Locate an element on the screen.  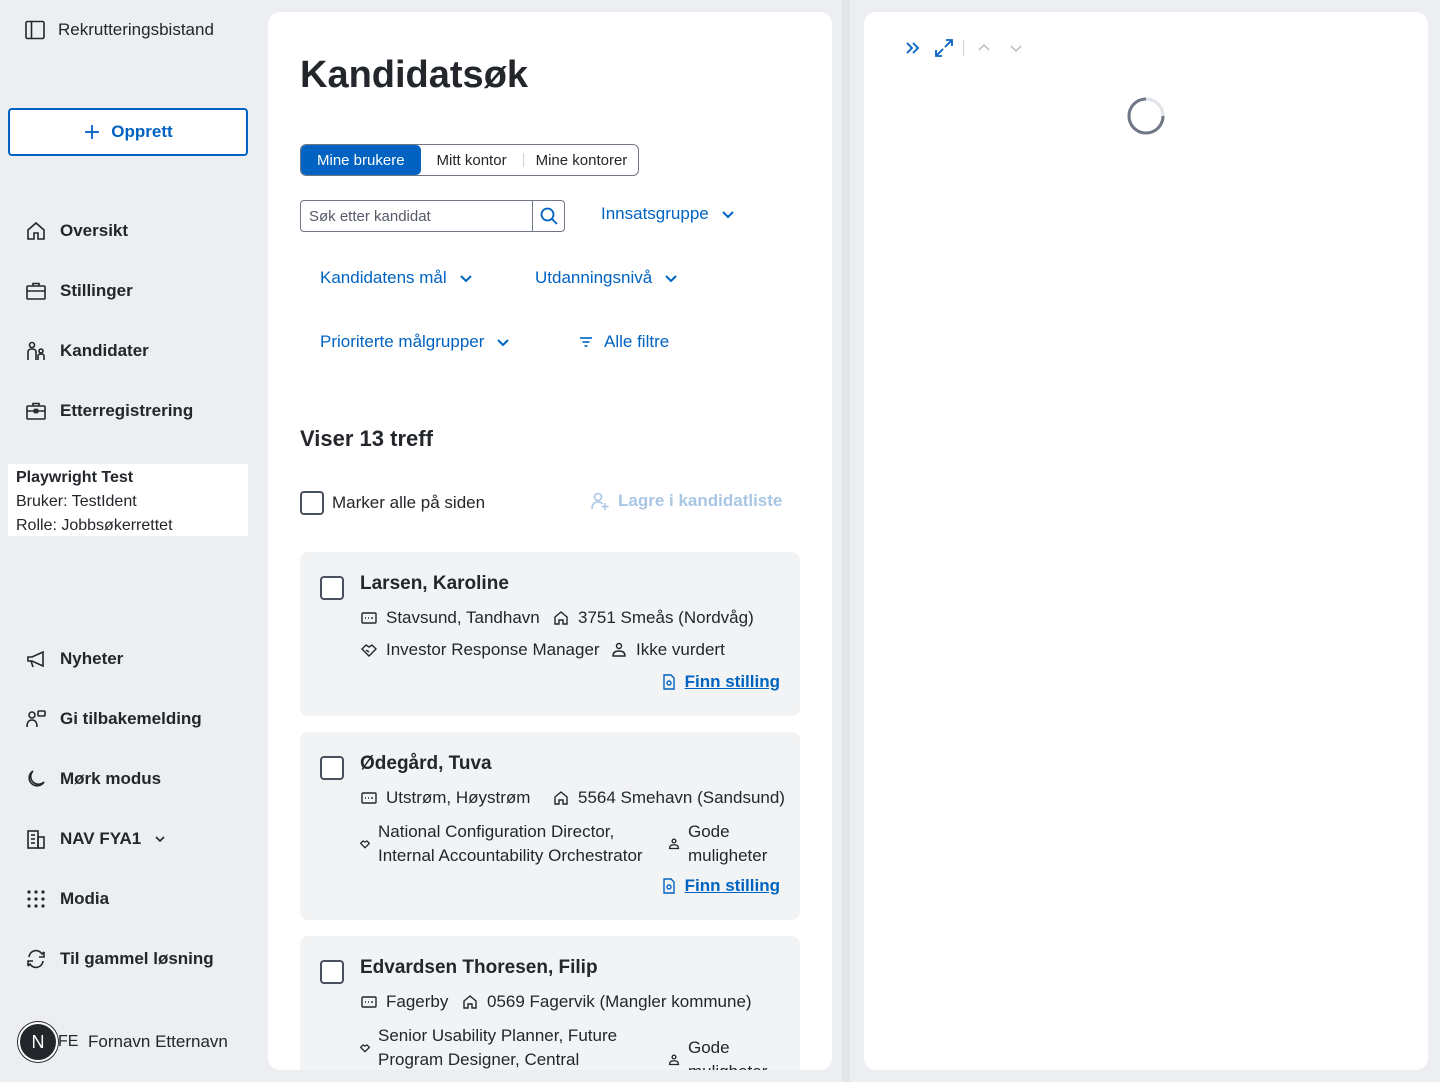
menu-grid-icon is located at coordinates (36, 899).